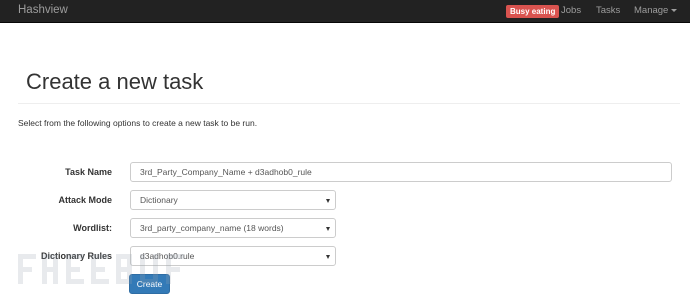  Describe the element at coordinates (533, 11) in the screenshot. I see `status-badge: Busy eating` at that location.